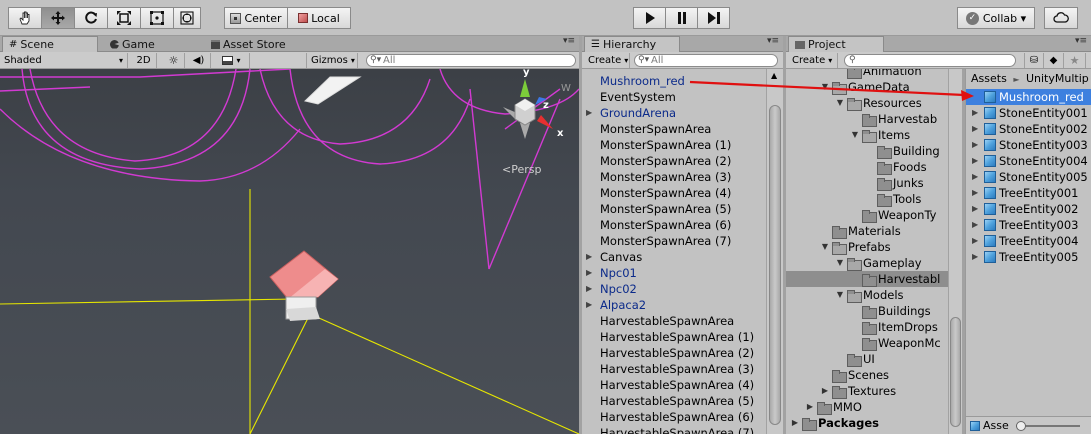 The image size is (1091, 434). I want to click on asset-item: ▶ StoneEntity004, so click(1028, 161).